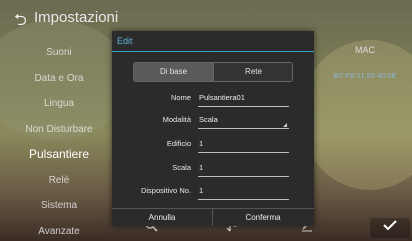  What do you see at coordinates (59, 79) in the screenshot?
I see `sidebar-item-data-ora: Data e Ora` at bounding box center [59, 79].